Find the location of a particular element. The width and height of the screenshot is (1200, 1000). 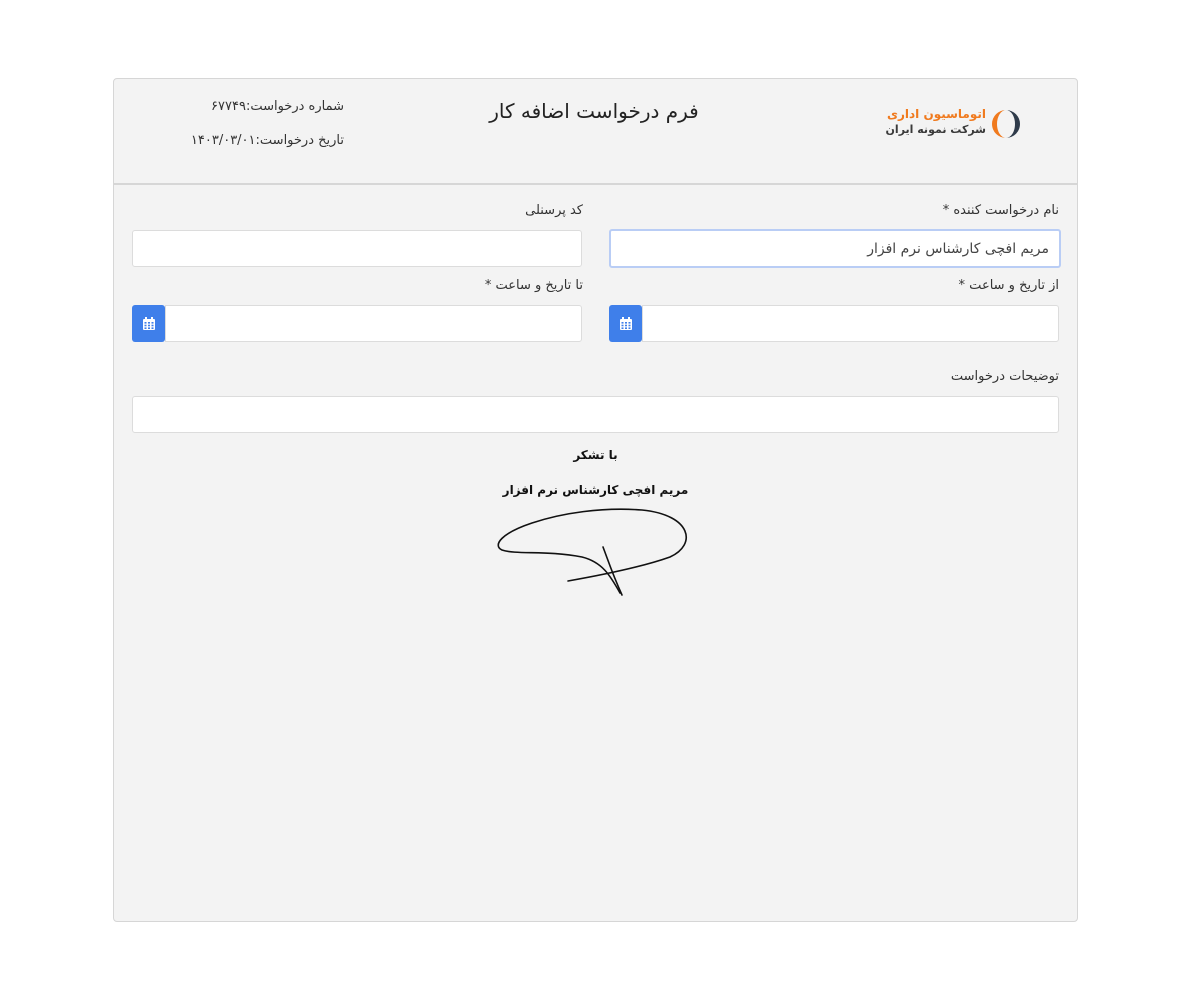

from-datetime-label: از تاریخ و ساعت * is located at coordinates (1008, 285).